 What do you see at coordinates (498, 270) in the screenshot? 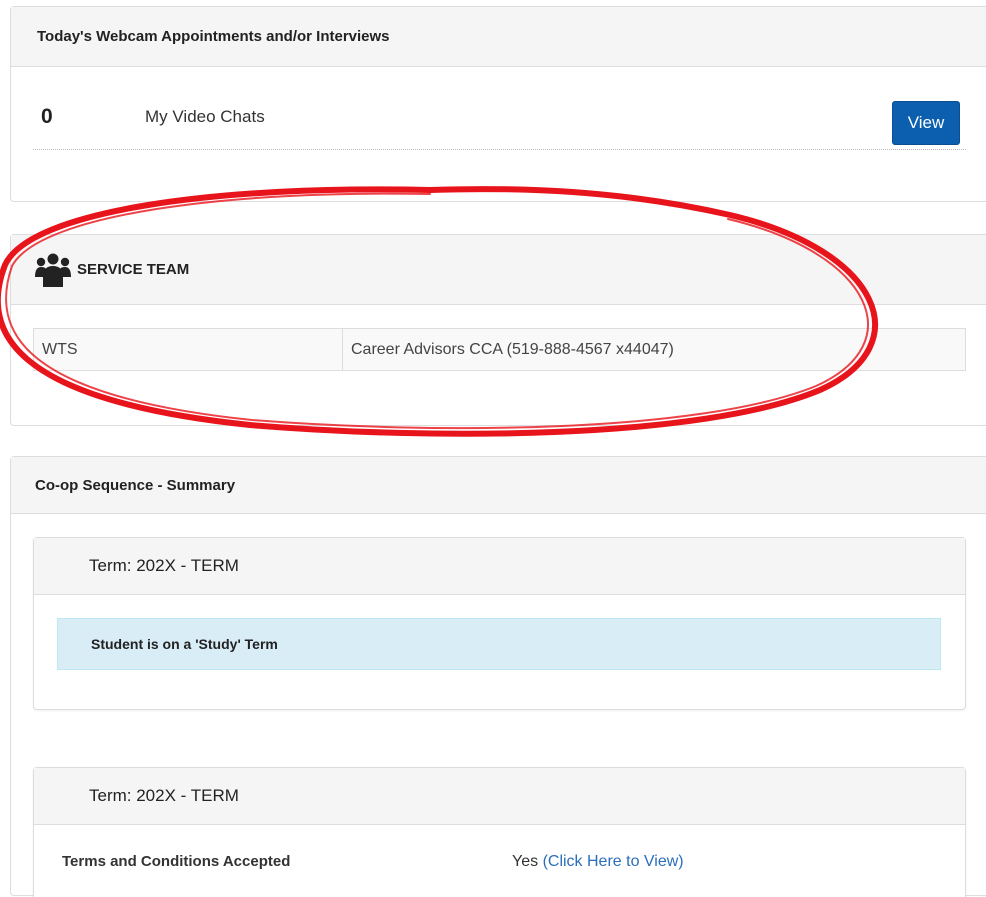
I see `service-team-heading: SERVICE TEAM` at bounding box center [498, 270].